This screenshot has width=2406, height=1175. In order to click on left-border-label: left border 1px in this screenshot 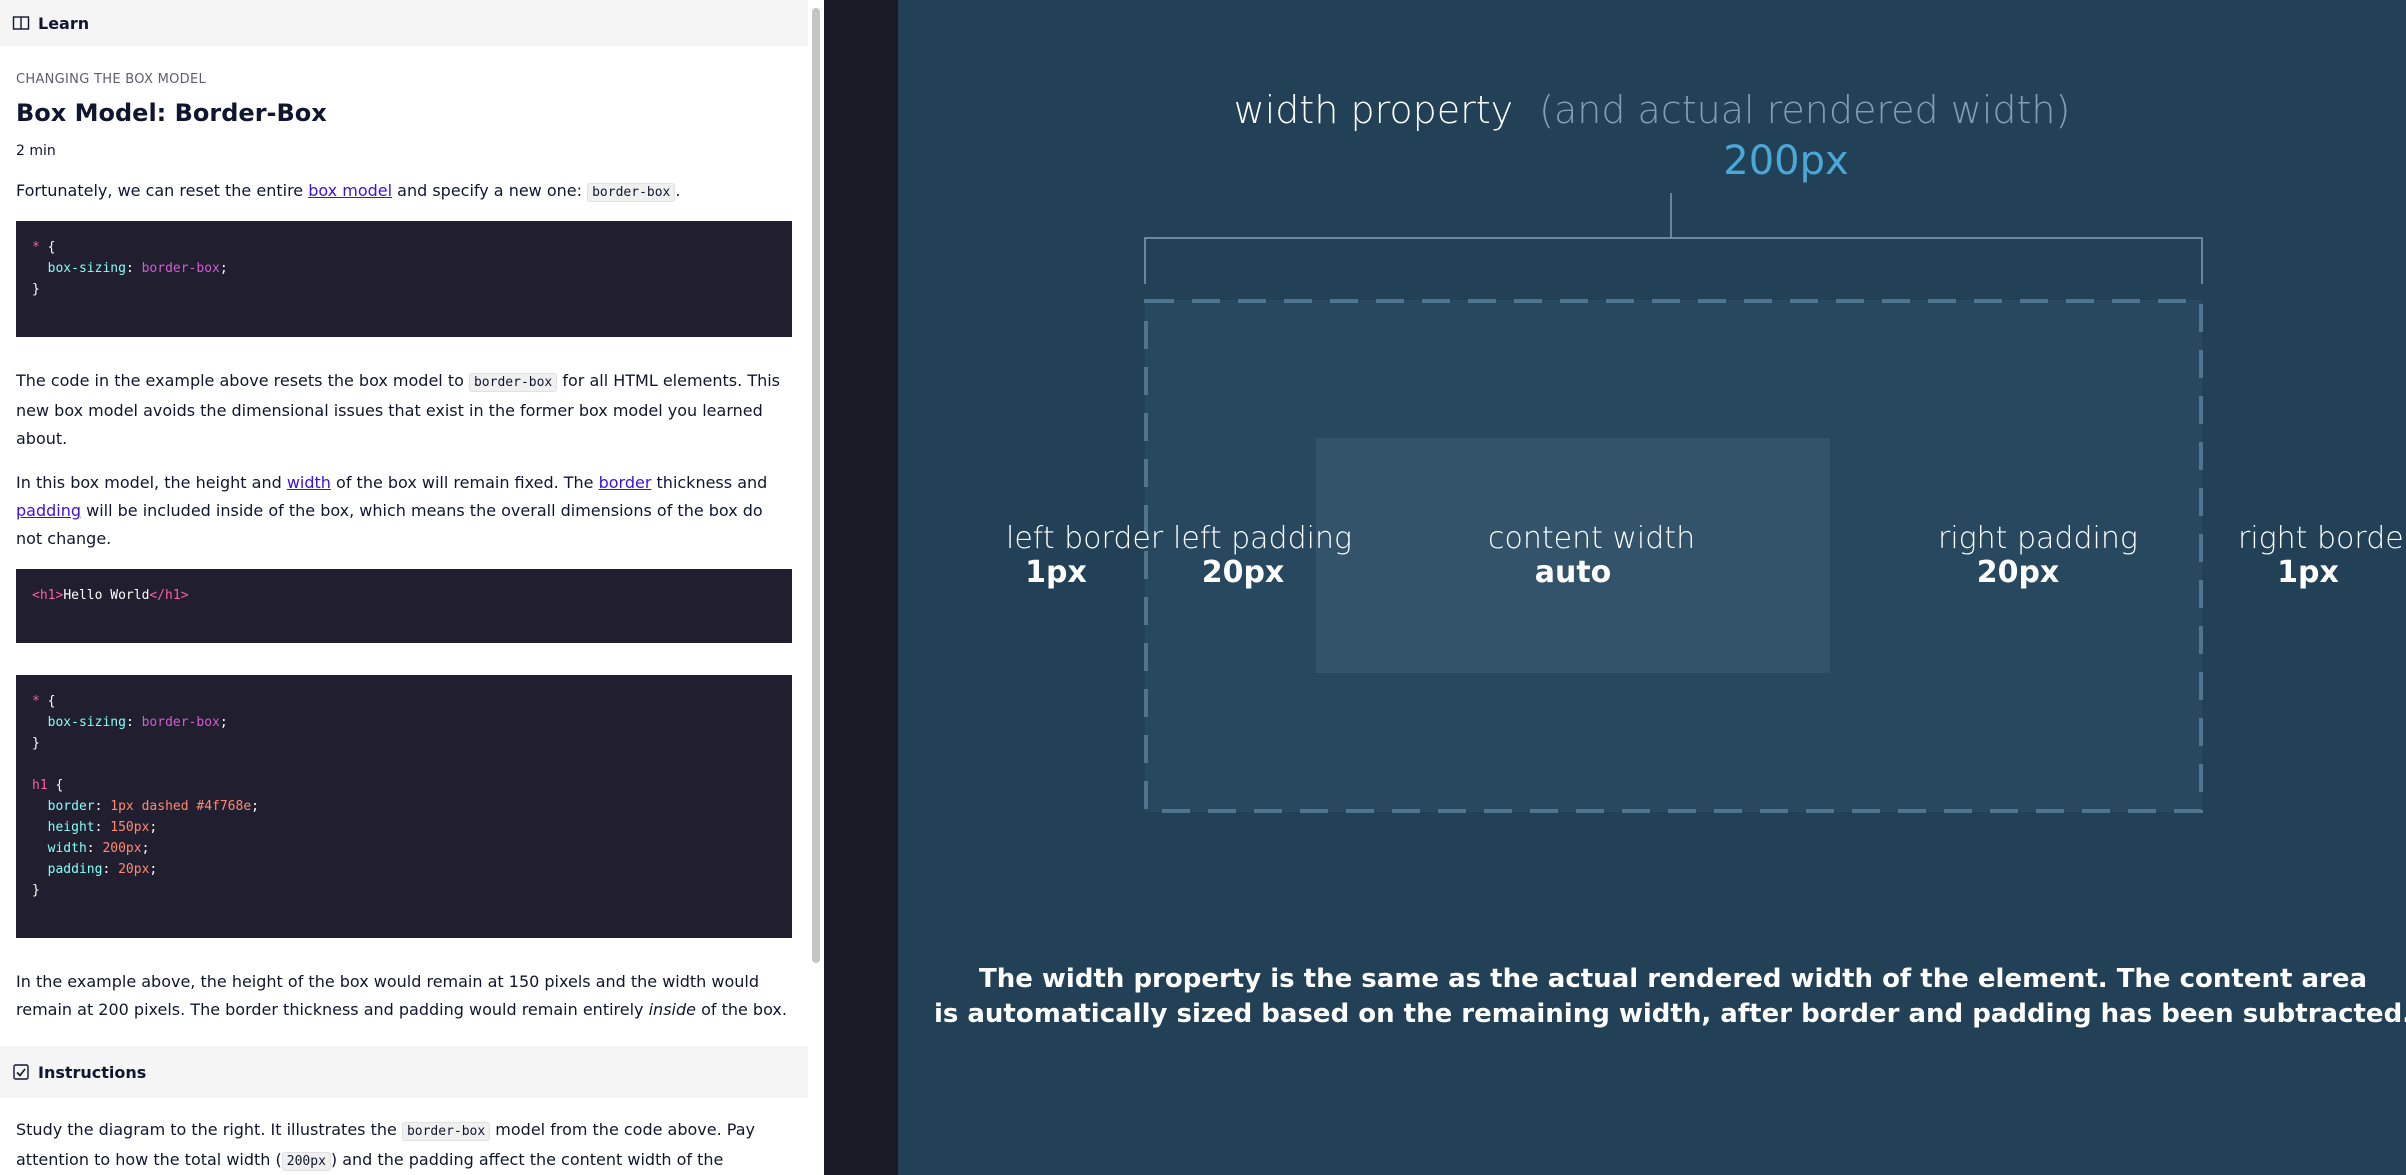, I will do `click(1085, 555)`.